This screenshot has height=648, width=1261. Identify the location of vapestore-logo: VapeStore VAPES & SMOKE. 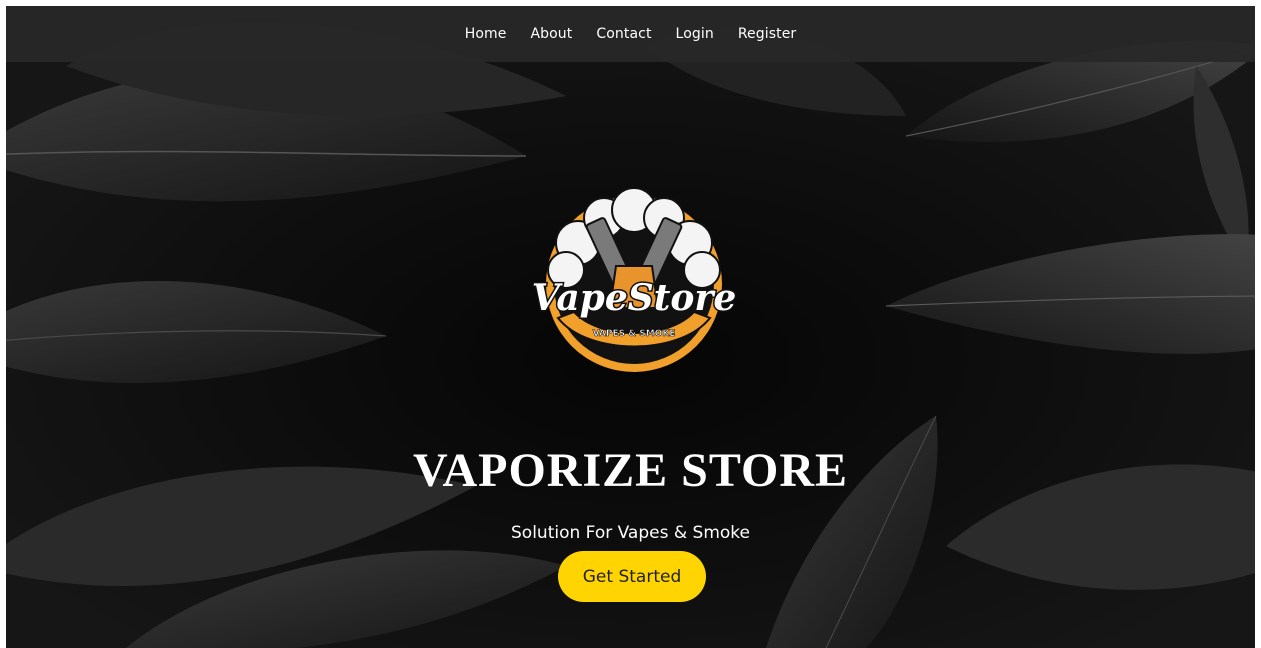
(634, 280).